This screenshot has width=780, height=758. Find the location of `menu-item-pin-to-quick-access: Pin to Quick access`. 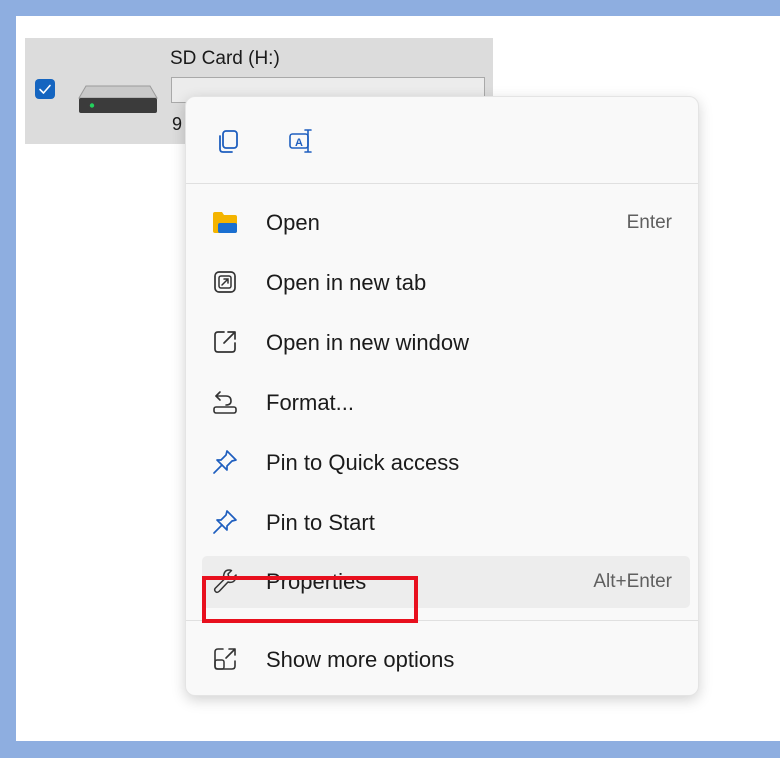

menu-item-pin-to-quick-access: Pin to Quick access is located at coordinates (446, 463).